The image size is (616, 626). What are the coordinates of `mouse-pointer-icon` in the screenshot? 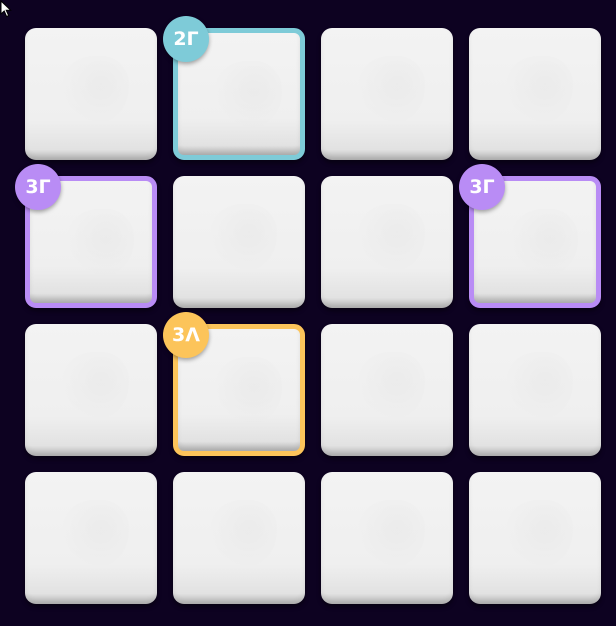 It's located at (6, 9).